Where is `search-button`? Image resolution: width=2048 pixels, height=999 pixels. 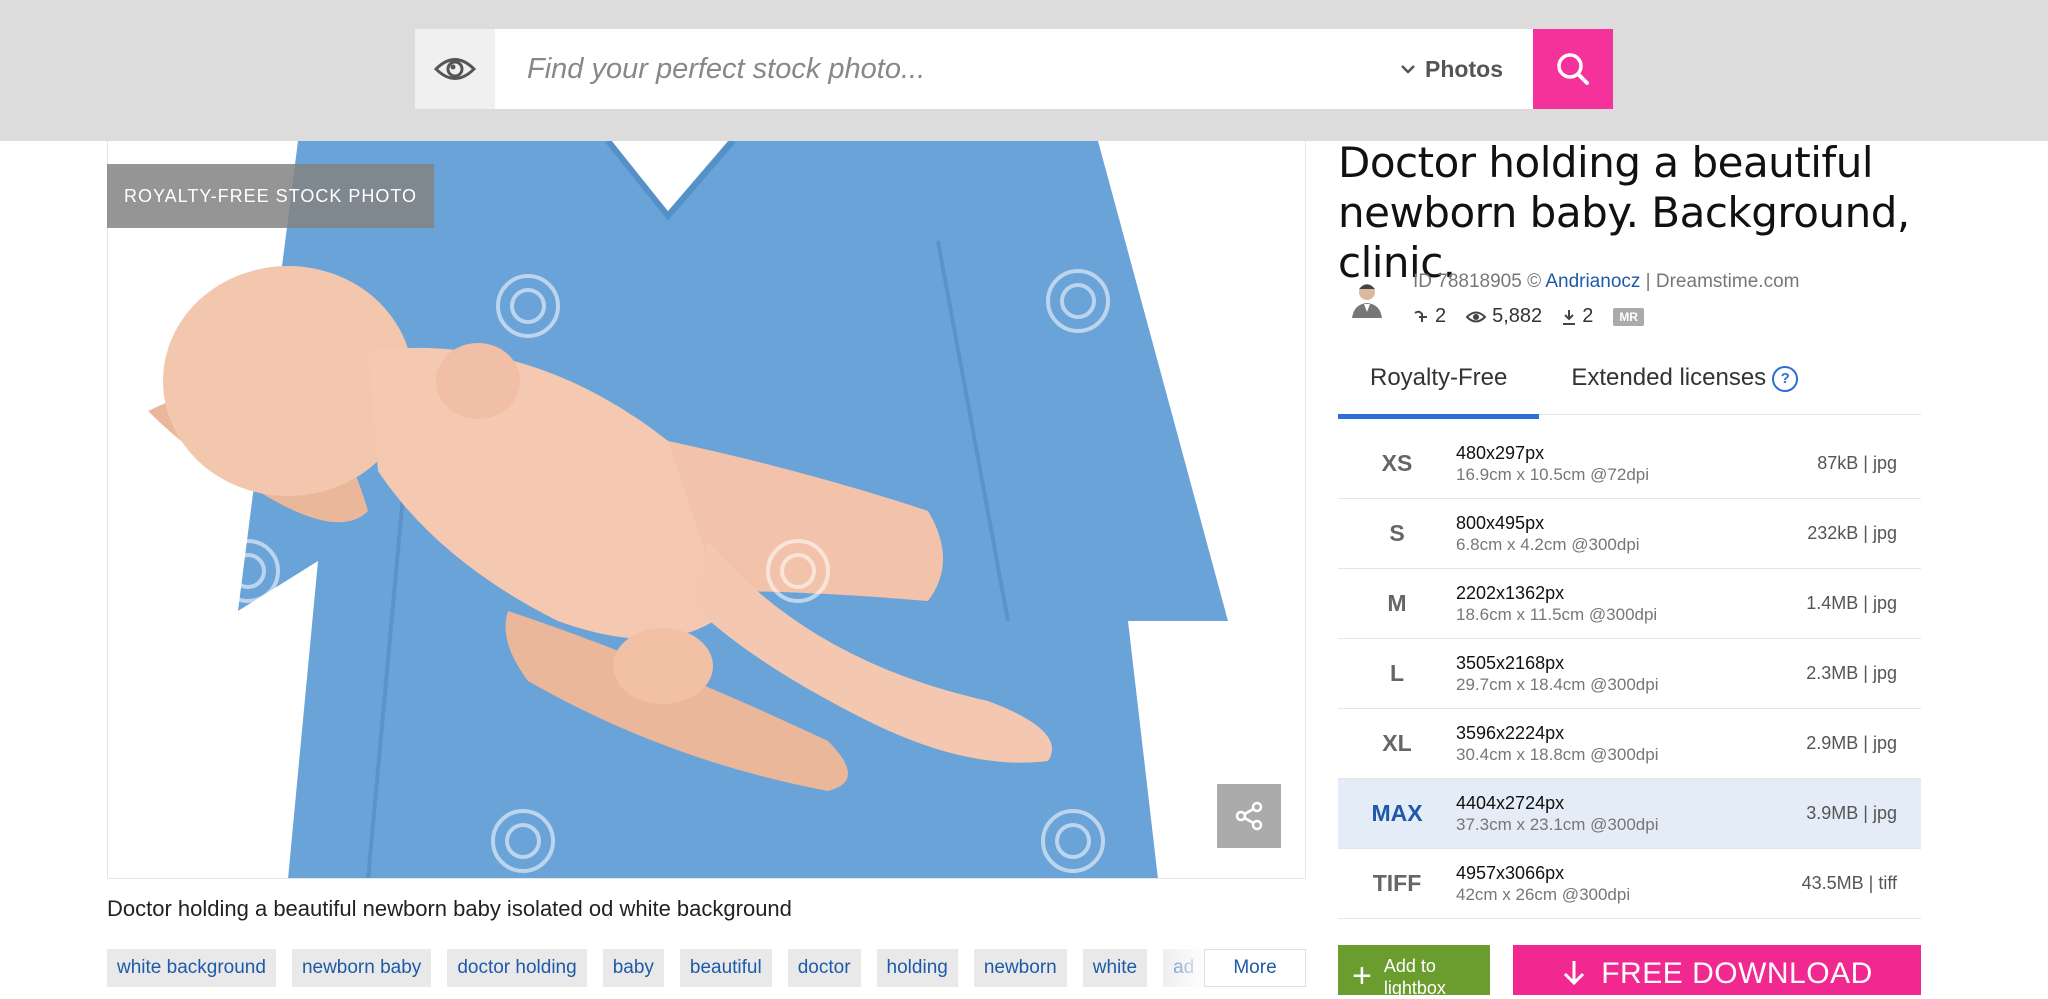
search-button is located at coordinates (1573, 69).